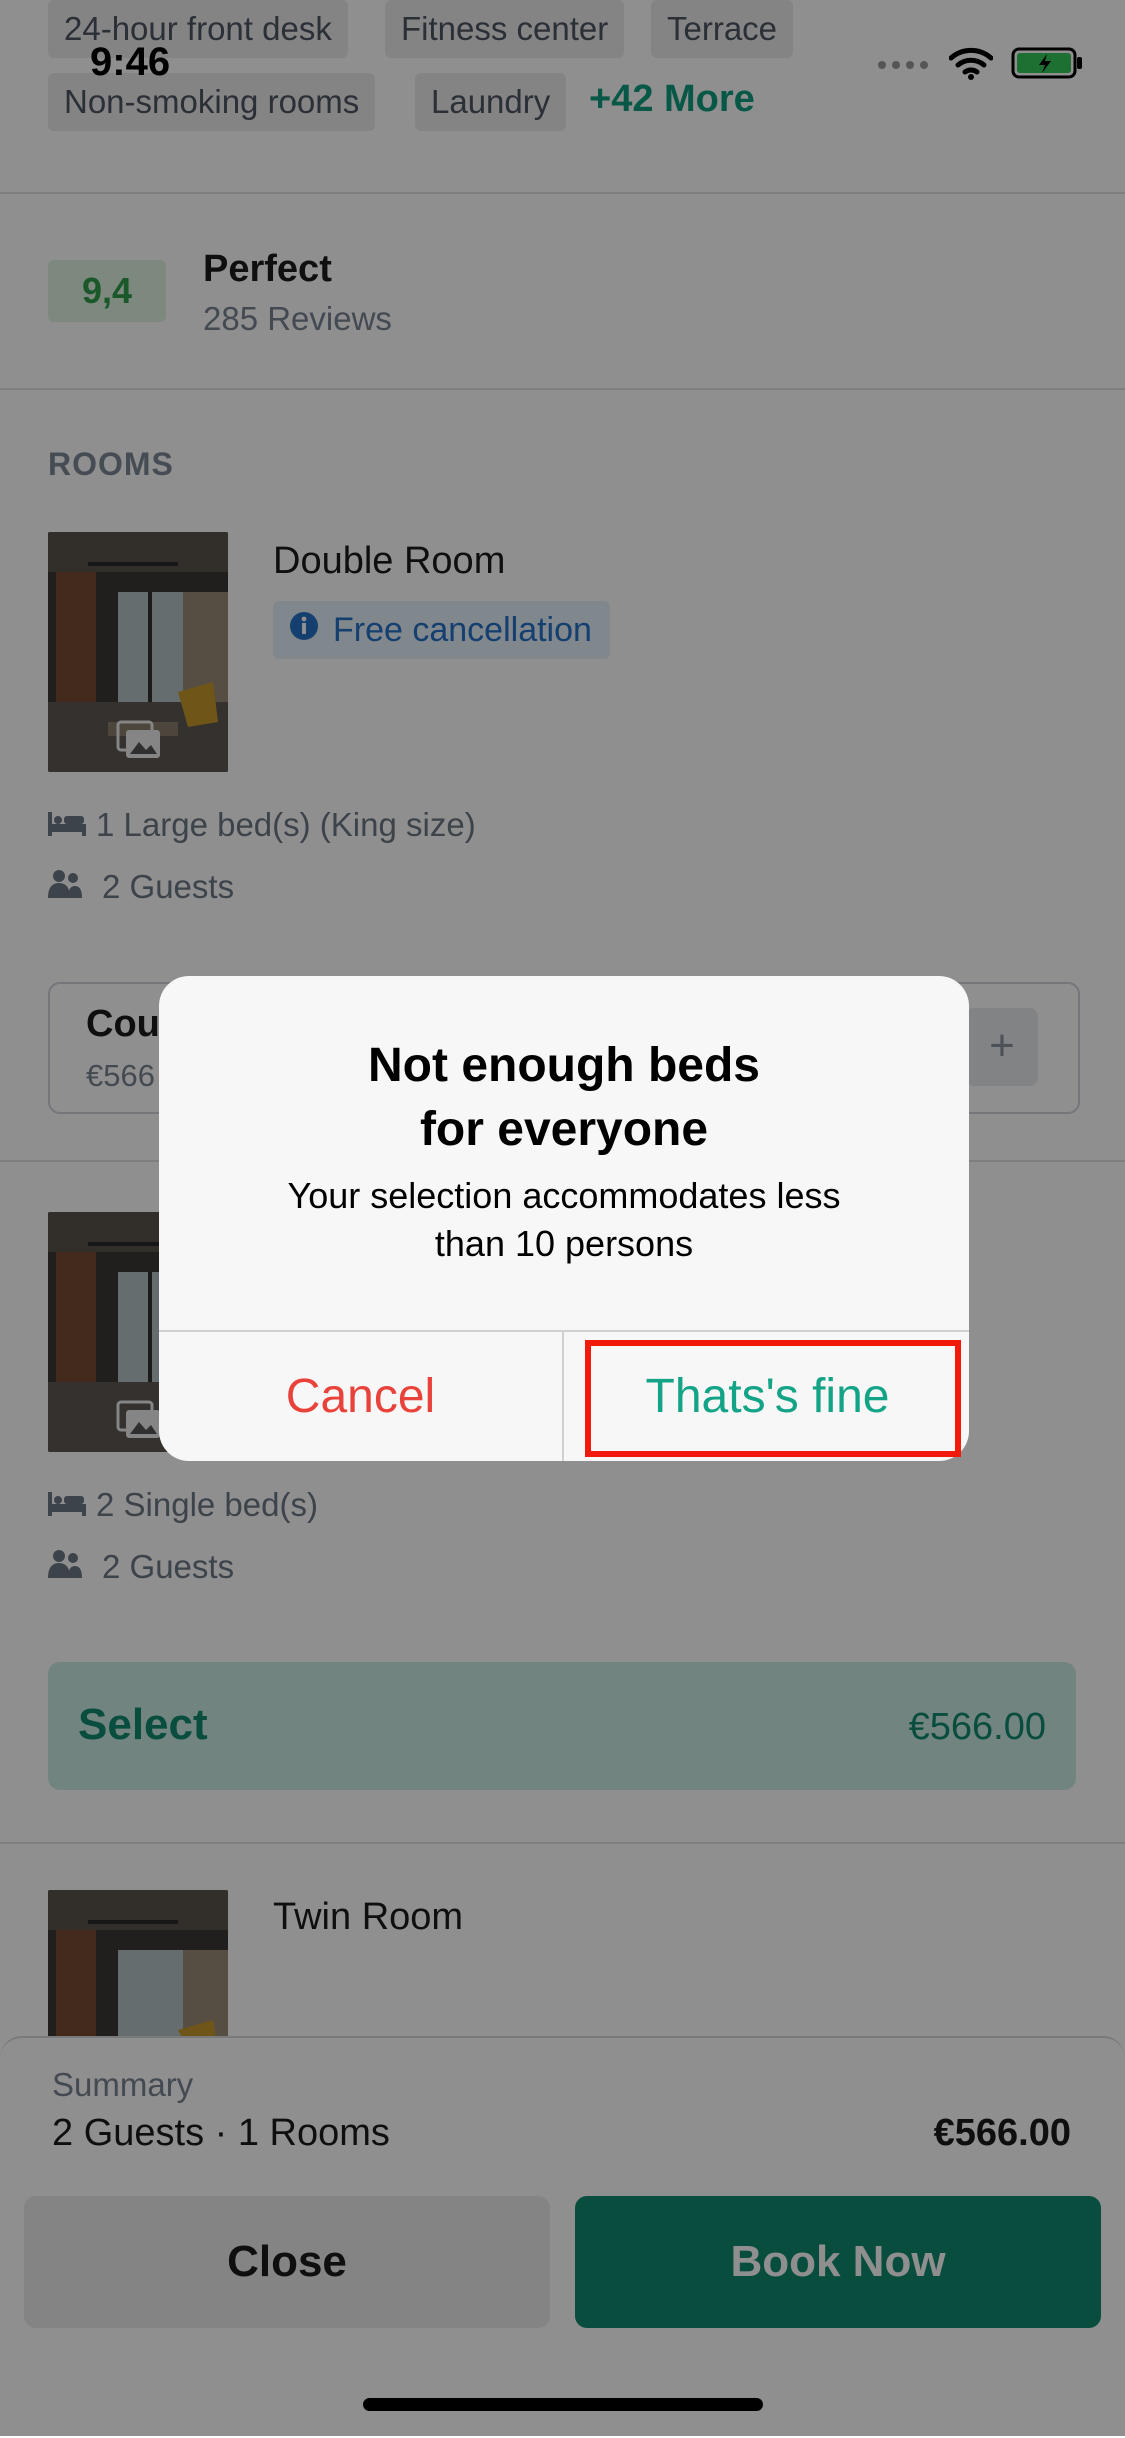 This screenshot has width=1125, height=2438. What do you see at coordinates (564, 1195) in the screenshot?
I see `dialog-message-line: Your selection accommodates less` at bounding box center [564, 1195].